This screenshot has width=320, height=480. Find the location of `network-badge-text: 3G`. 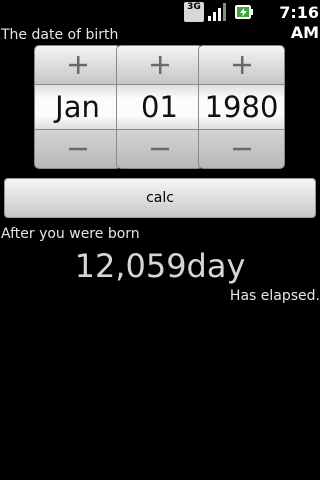

network-badge-text: 3G is located at coordinates (194, 7).